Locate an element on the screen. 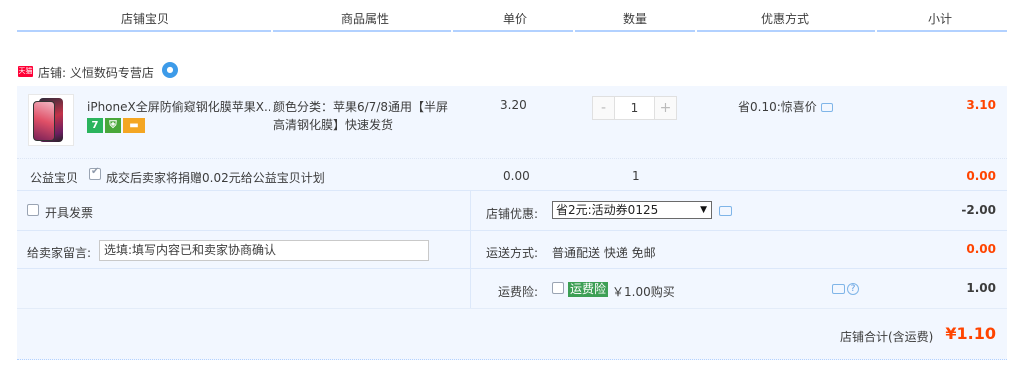 Image resolution: width=1014 pixels, height=371 pixels. insurance-price: ￥1.00购买 is located at coordinates (643, 292).